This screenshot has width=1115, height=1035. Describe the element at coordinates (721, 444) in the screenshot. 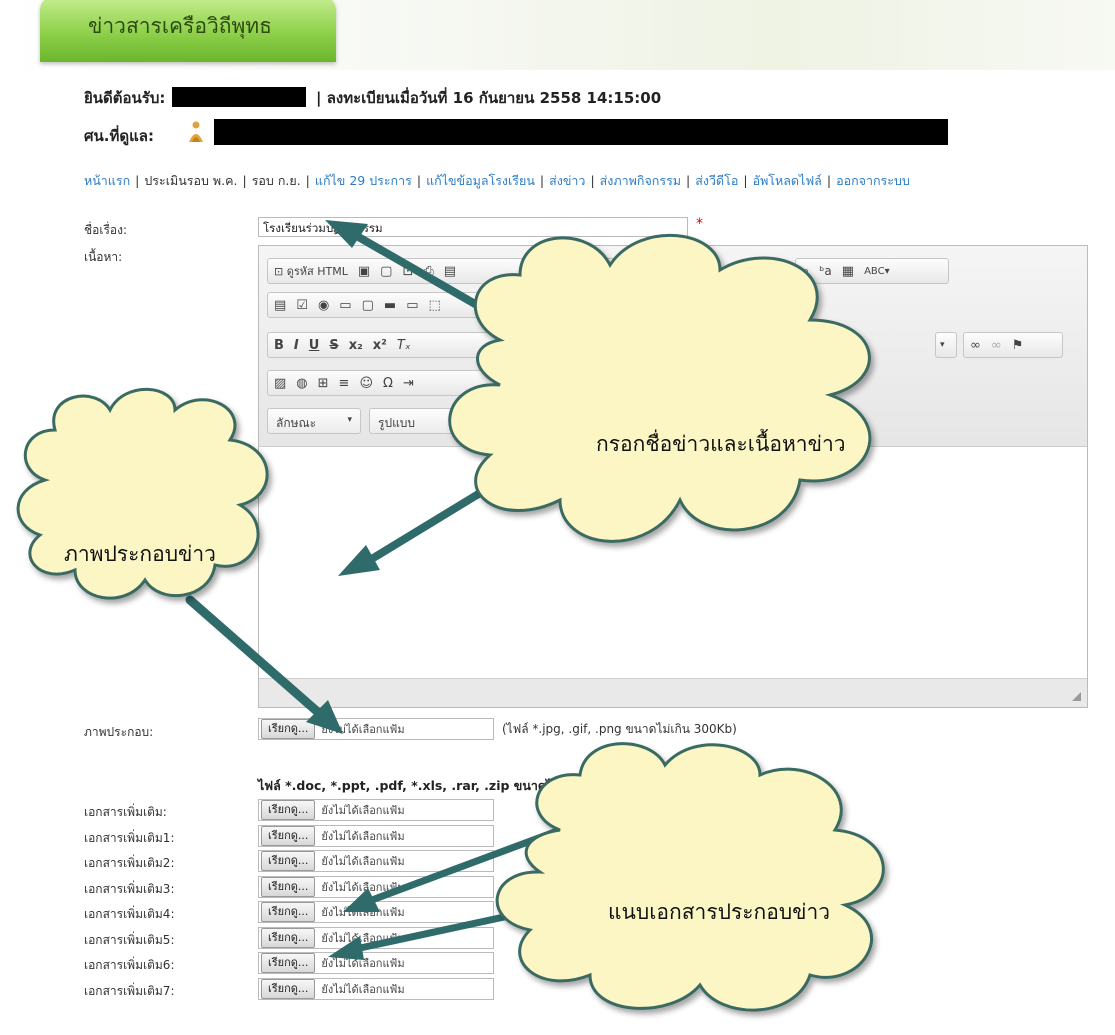

I see `callout-fill-news: กรอกชื่อข่าวและเนื้อหาข่าว` at that location.